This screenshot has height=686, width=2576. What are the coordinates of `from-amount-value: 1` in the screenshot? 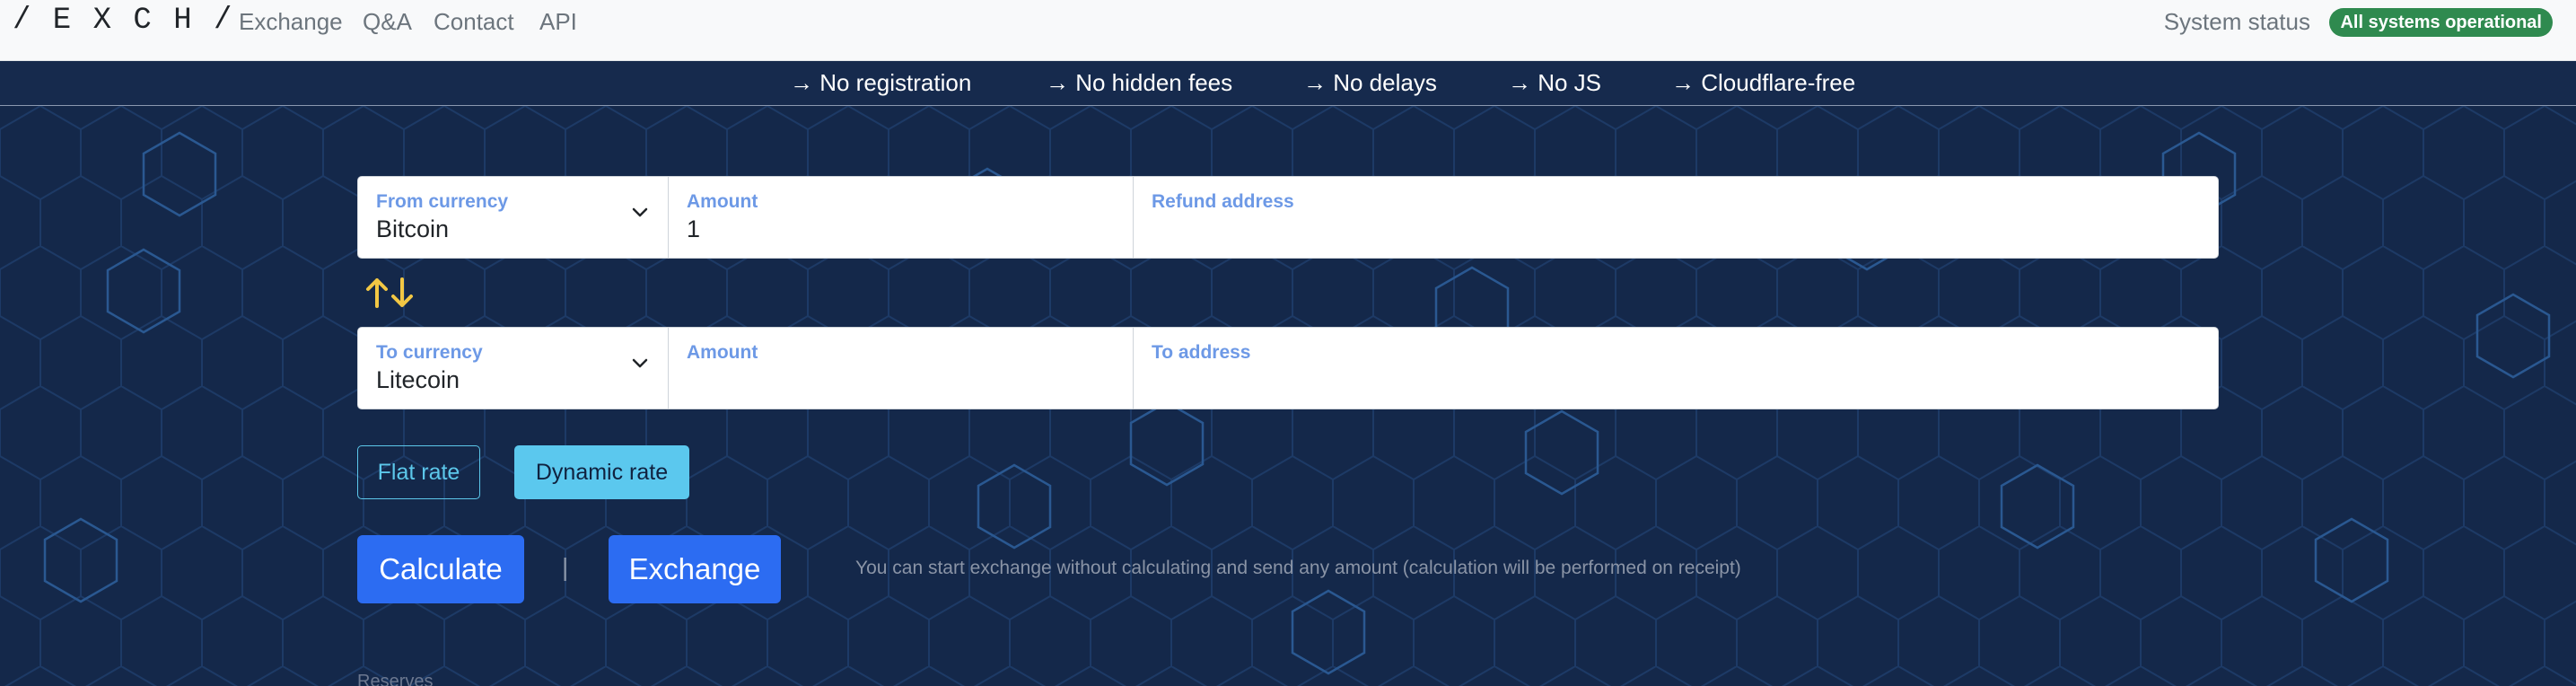 It's located at (694, 228).